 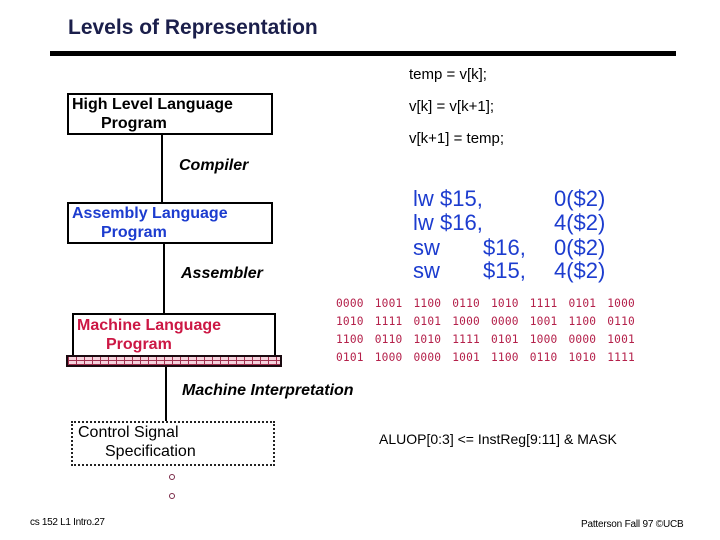 I want to click on control-rtl-statement: ALUOP[0:3] <= InstReg[9:11] & MASK, so click(x=498, y=439).